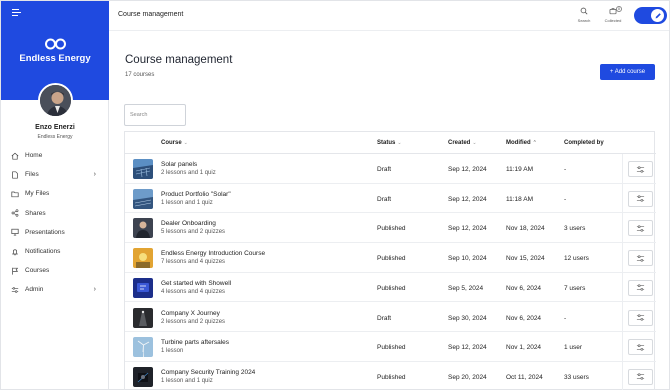 Image resolution: width=670 pixels, height=390 pixels. I want to click on course-name: Solar panels, so click(179, 164).